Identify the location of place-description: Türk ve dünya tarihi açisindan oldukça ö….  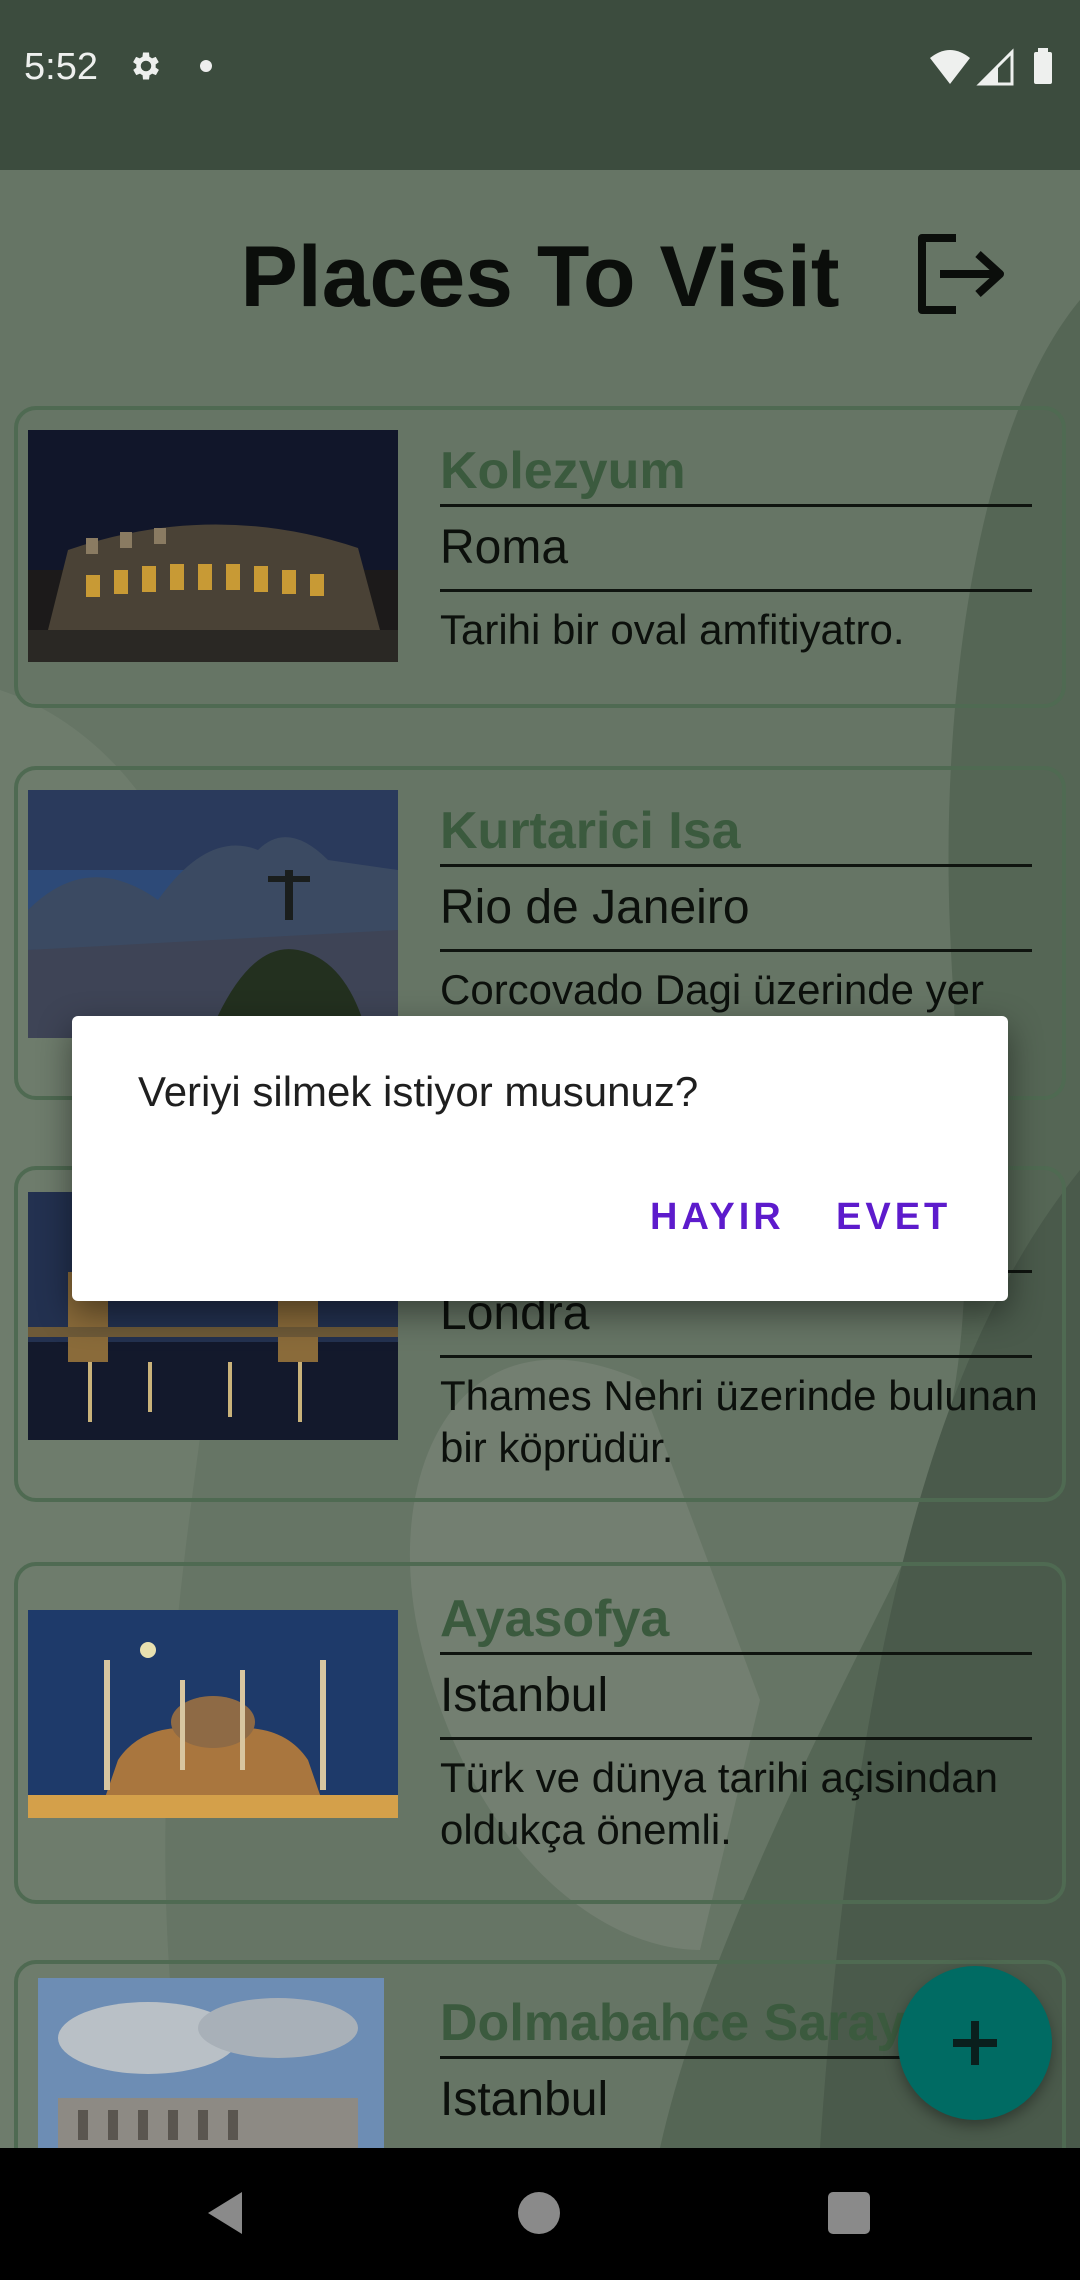
(719, 1803).